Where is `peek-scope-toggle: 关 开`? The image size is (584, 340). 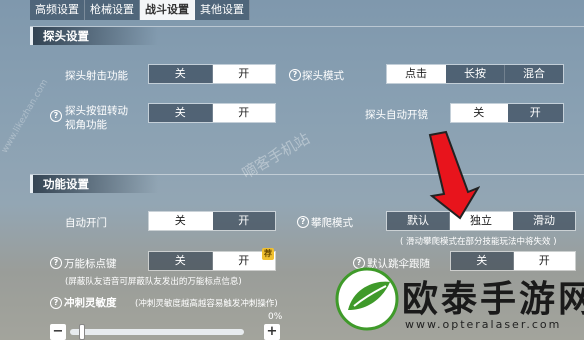 peek-scope-toggle: 关 开 is located at coordinates (507, 113).